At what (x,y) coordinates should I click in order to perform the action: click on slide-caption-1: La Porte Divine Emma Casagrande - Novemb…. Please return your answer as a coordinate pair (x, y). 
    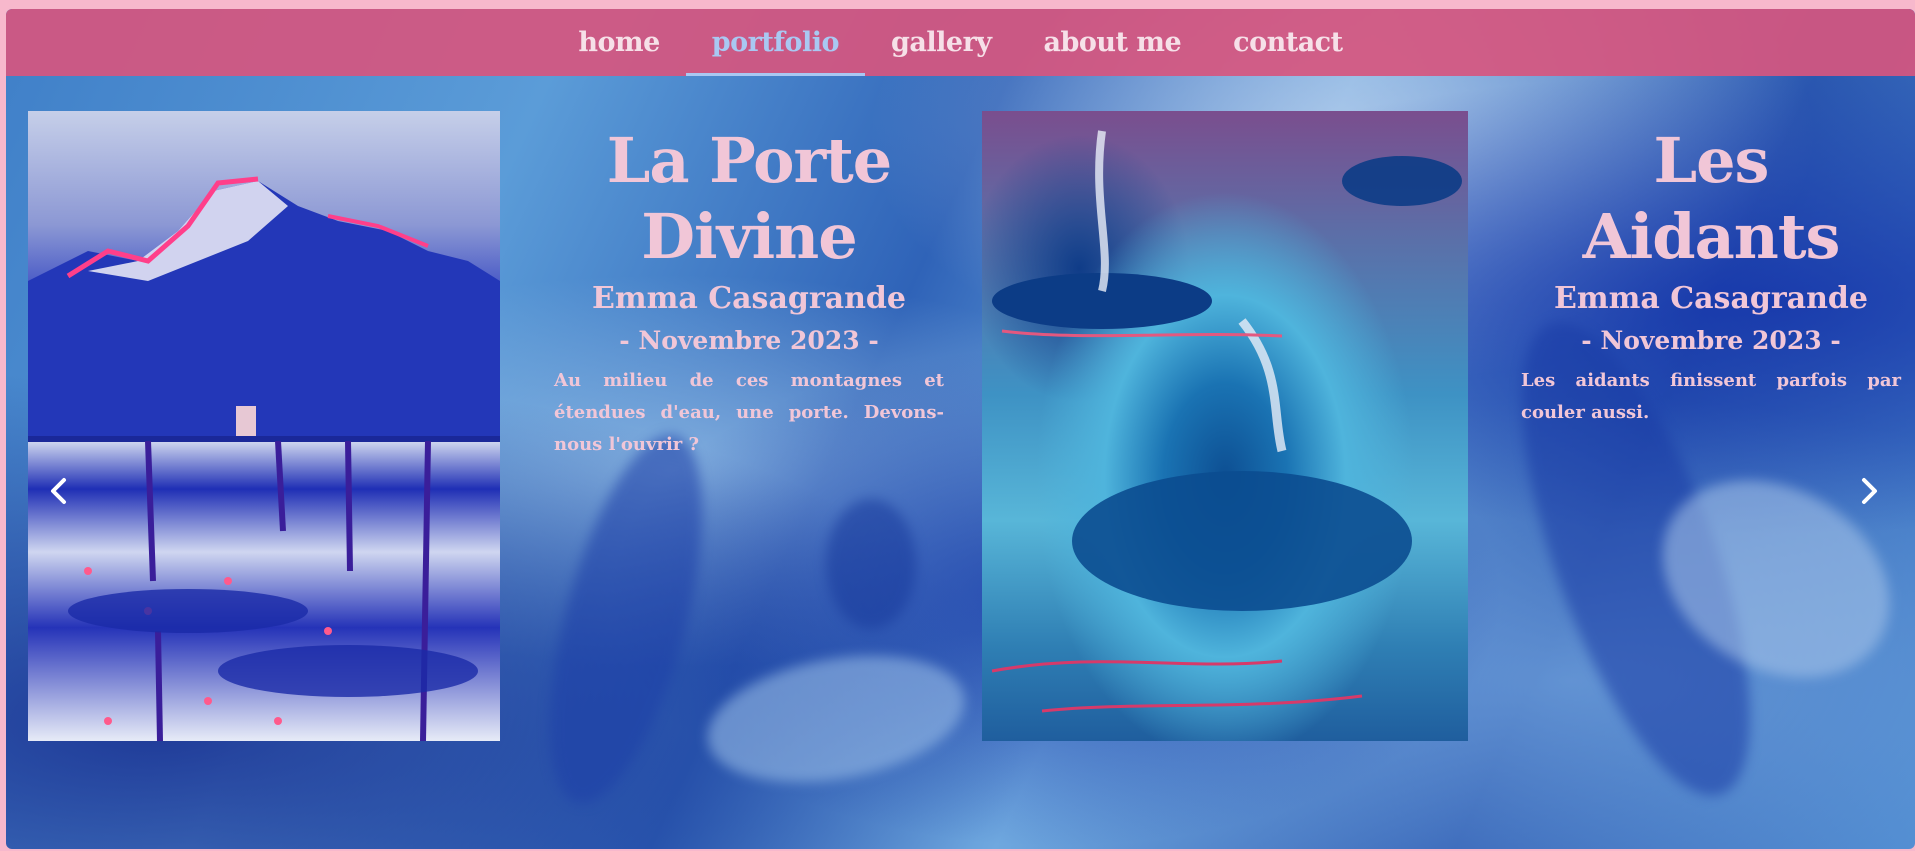
    Looking at the image, I should click on (749, 292).